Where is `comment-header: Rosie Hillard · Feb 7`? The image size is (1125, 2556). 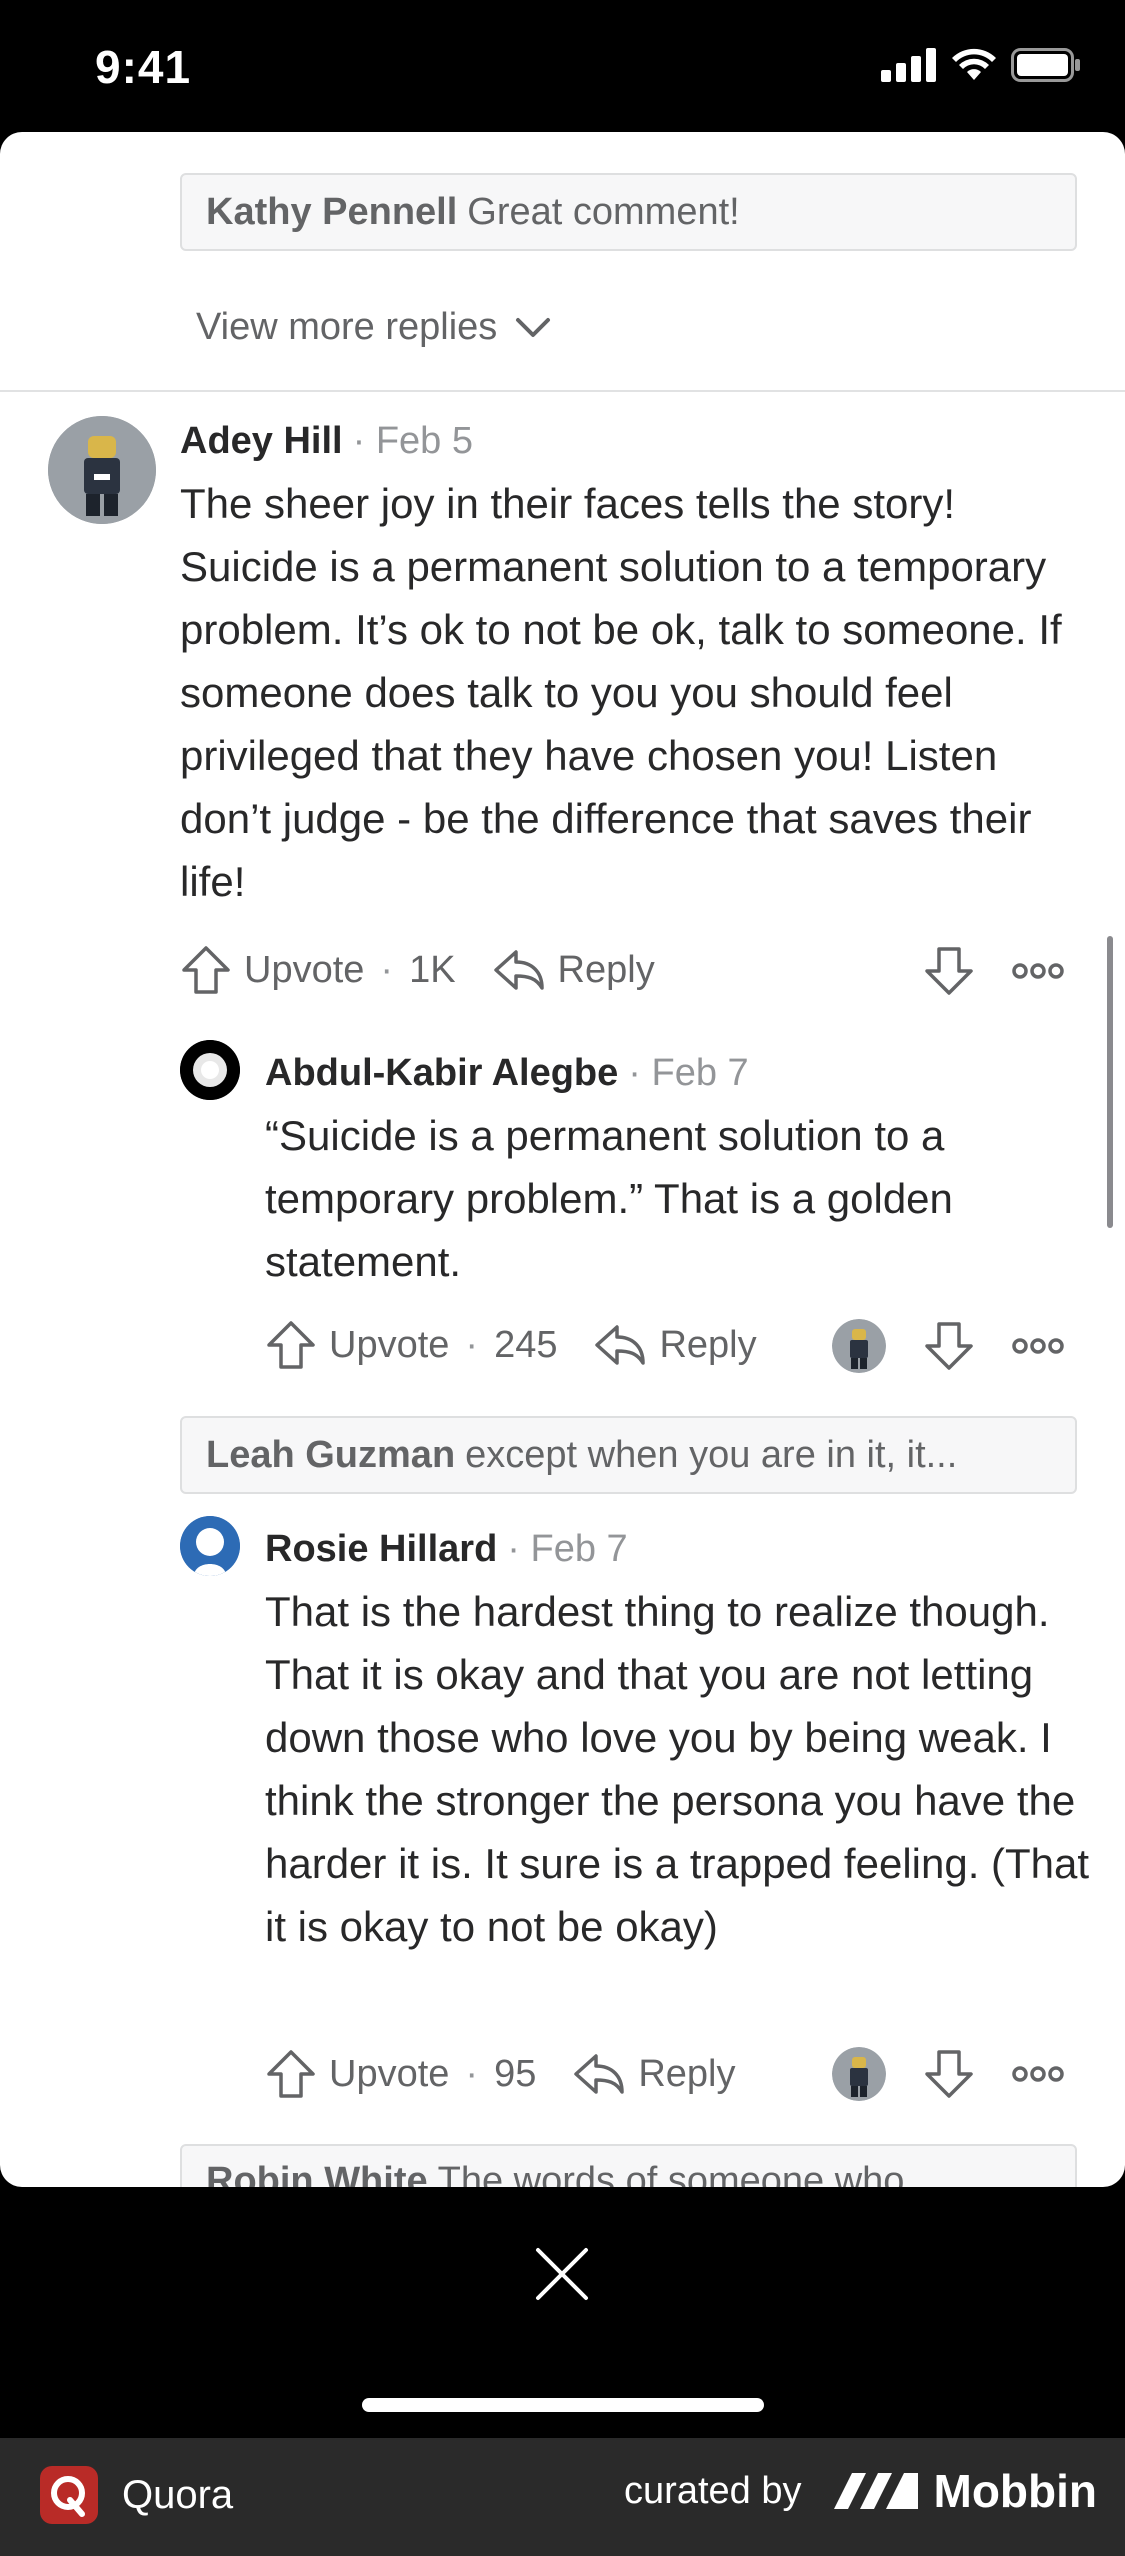
comment-header: Rosie Hillard · Feb 7 is located at coordinates (446, 1549).